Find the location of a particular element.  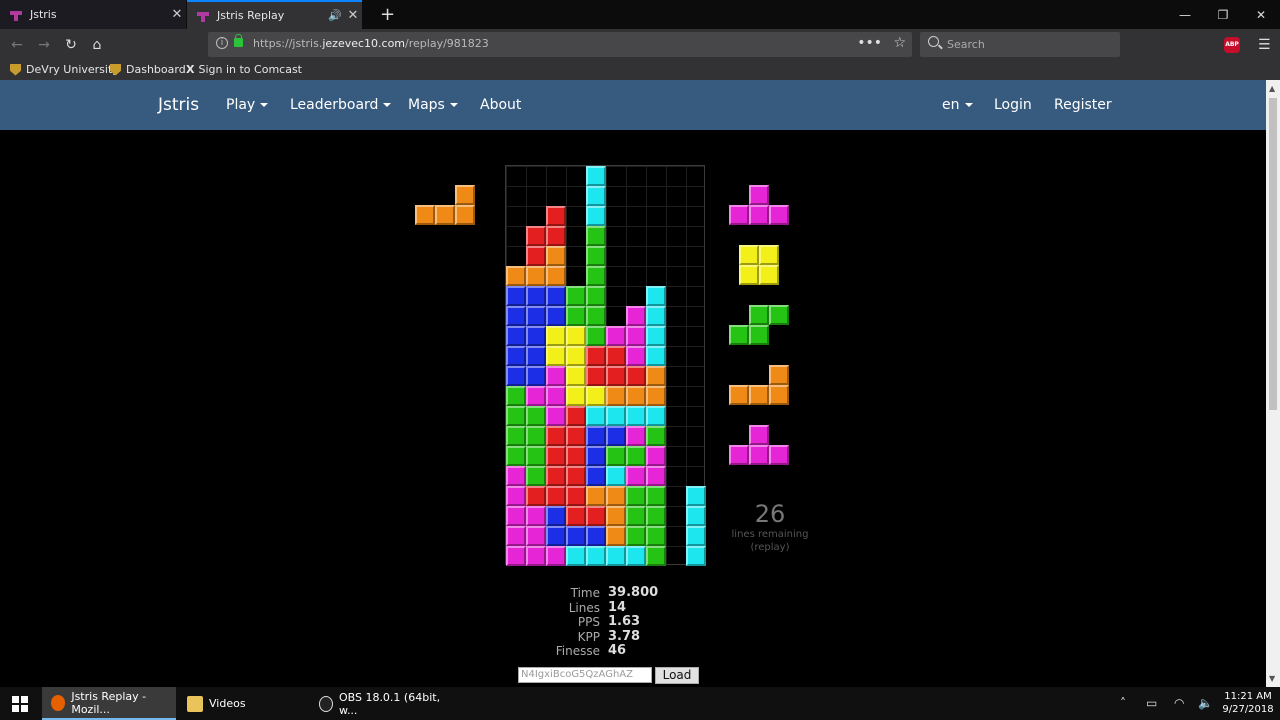

info-icon: i is located at coordinates (222, 43).